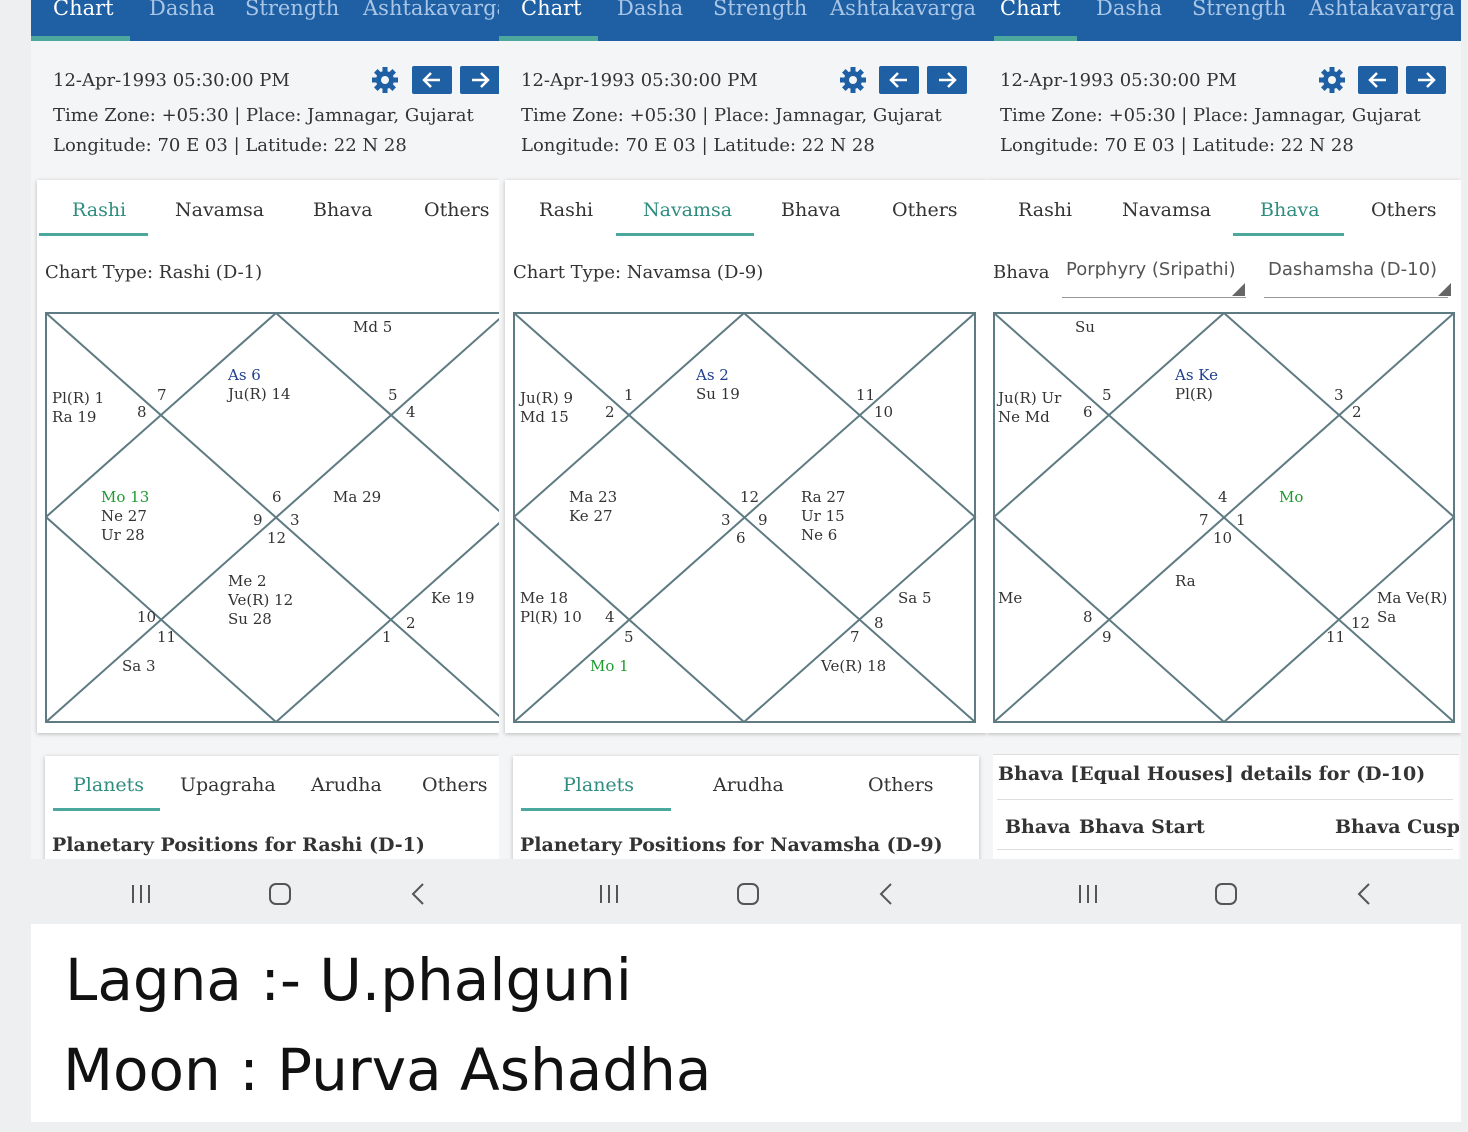 The height and width of the screenshot is (1132, 1468). Describe the element at coordinates (167, 637) in the screenshot. I see `house-number: 11` at that location.